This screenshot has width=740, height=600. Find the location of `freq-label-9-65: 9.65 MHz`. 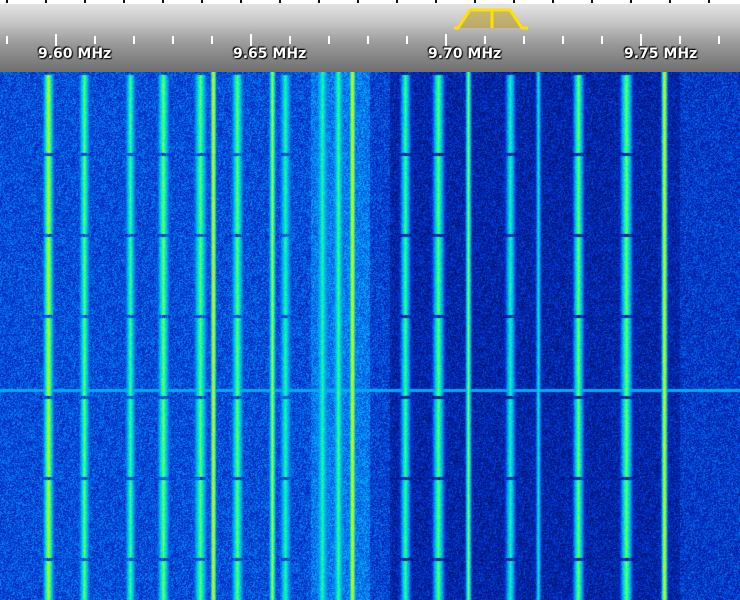

freq-label-9-65: 9.65 MHz is located at coordinates (270, 54).